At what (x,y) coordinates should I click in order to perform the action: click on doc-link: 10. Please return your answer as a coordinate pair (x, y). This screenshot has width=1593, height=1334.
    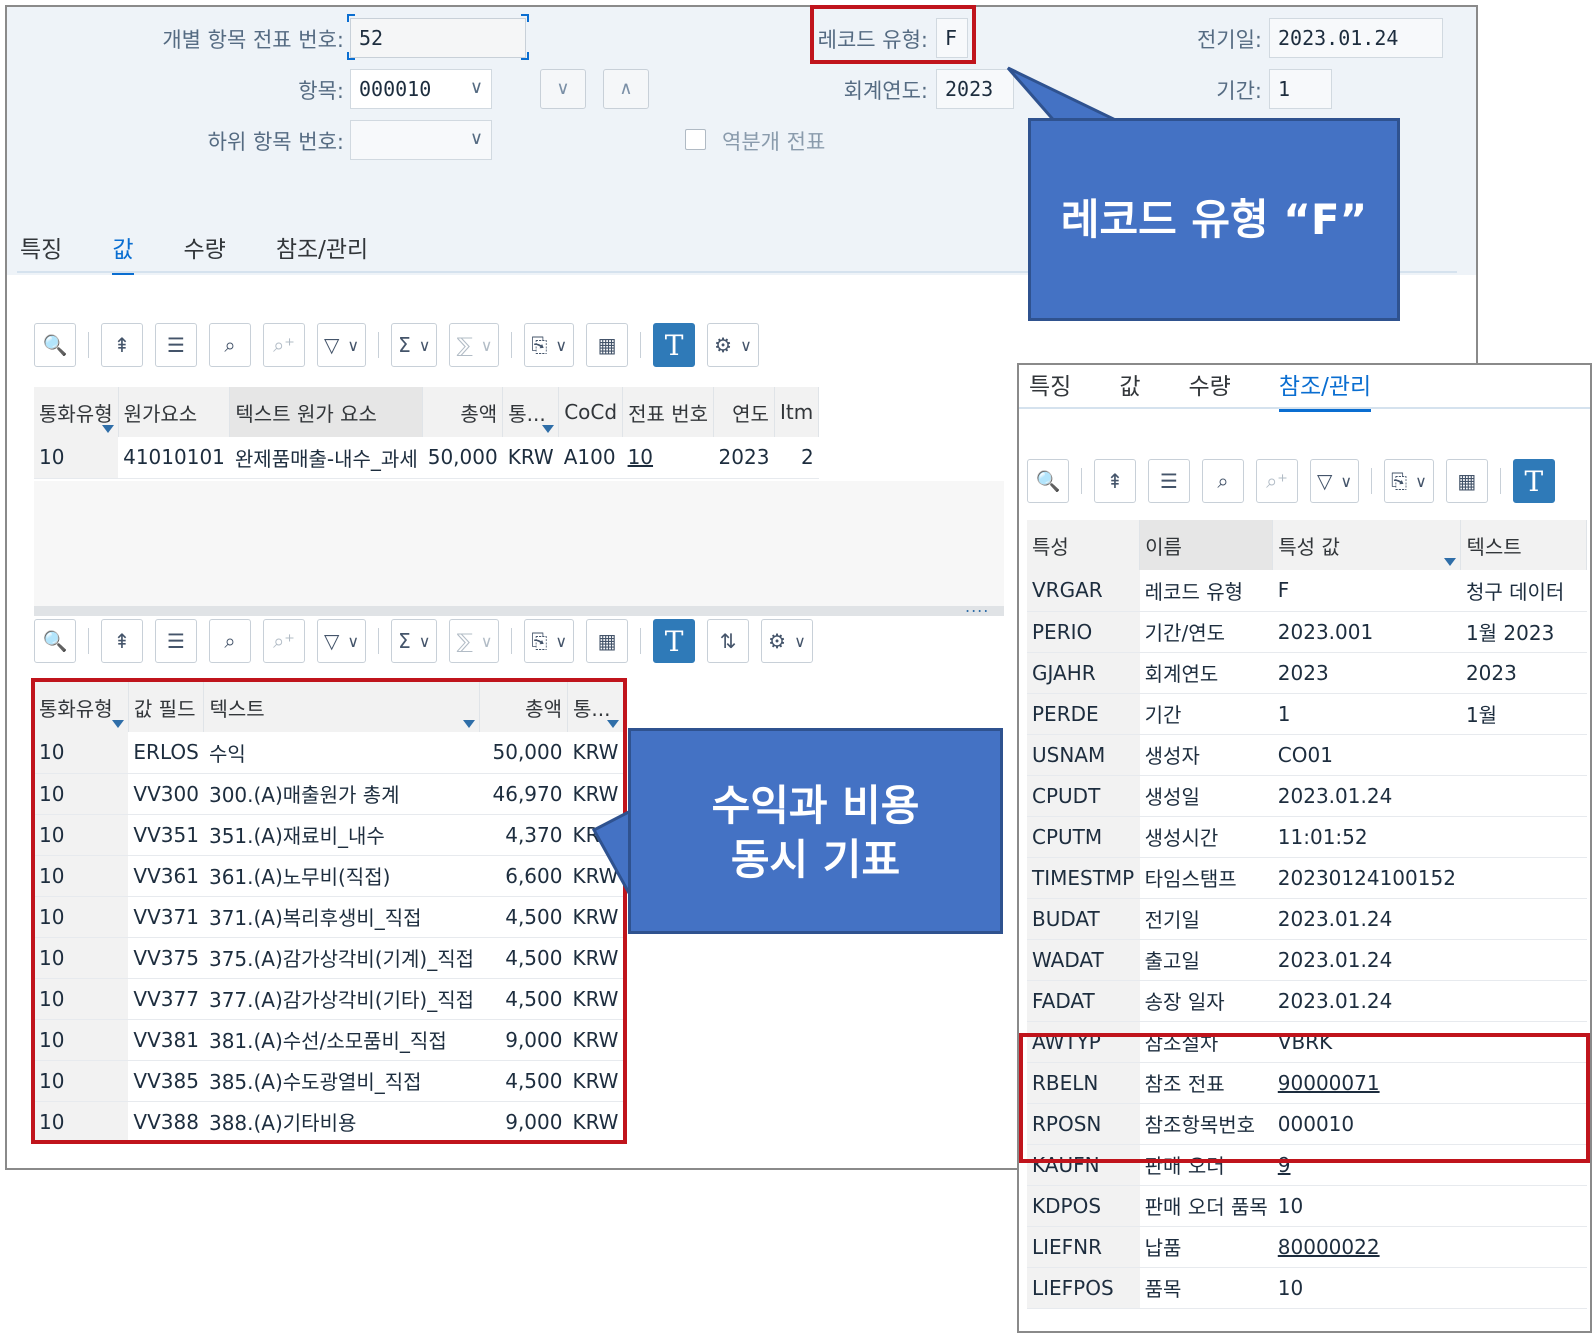
    Looking at the image, I should click on (668, 458).